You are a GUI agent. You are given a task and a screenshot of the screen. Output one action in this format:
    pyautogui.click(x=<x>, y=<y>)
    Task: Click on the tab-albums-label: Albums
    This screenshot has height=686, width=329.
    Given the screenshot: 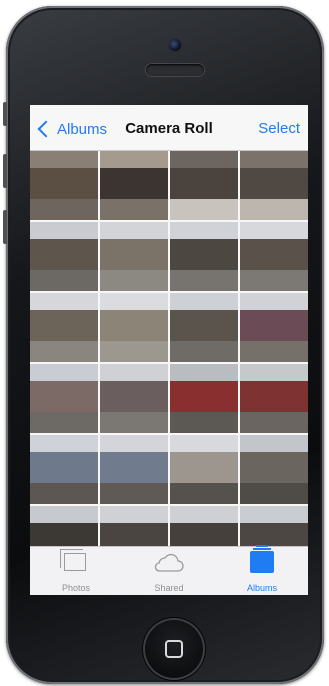 What is the action you would take?
    pyautogui.click(x=261, y=588)
    